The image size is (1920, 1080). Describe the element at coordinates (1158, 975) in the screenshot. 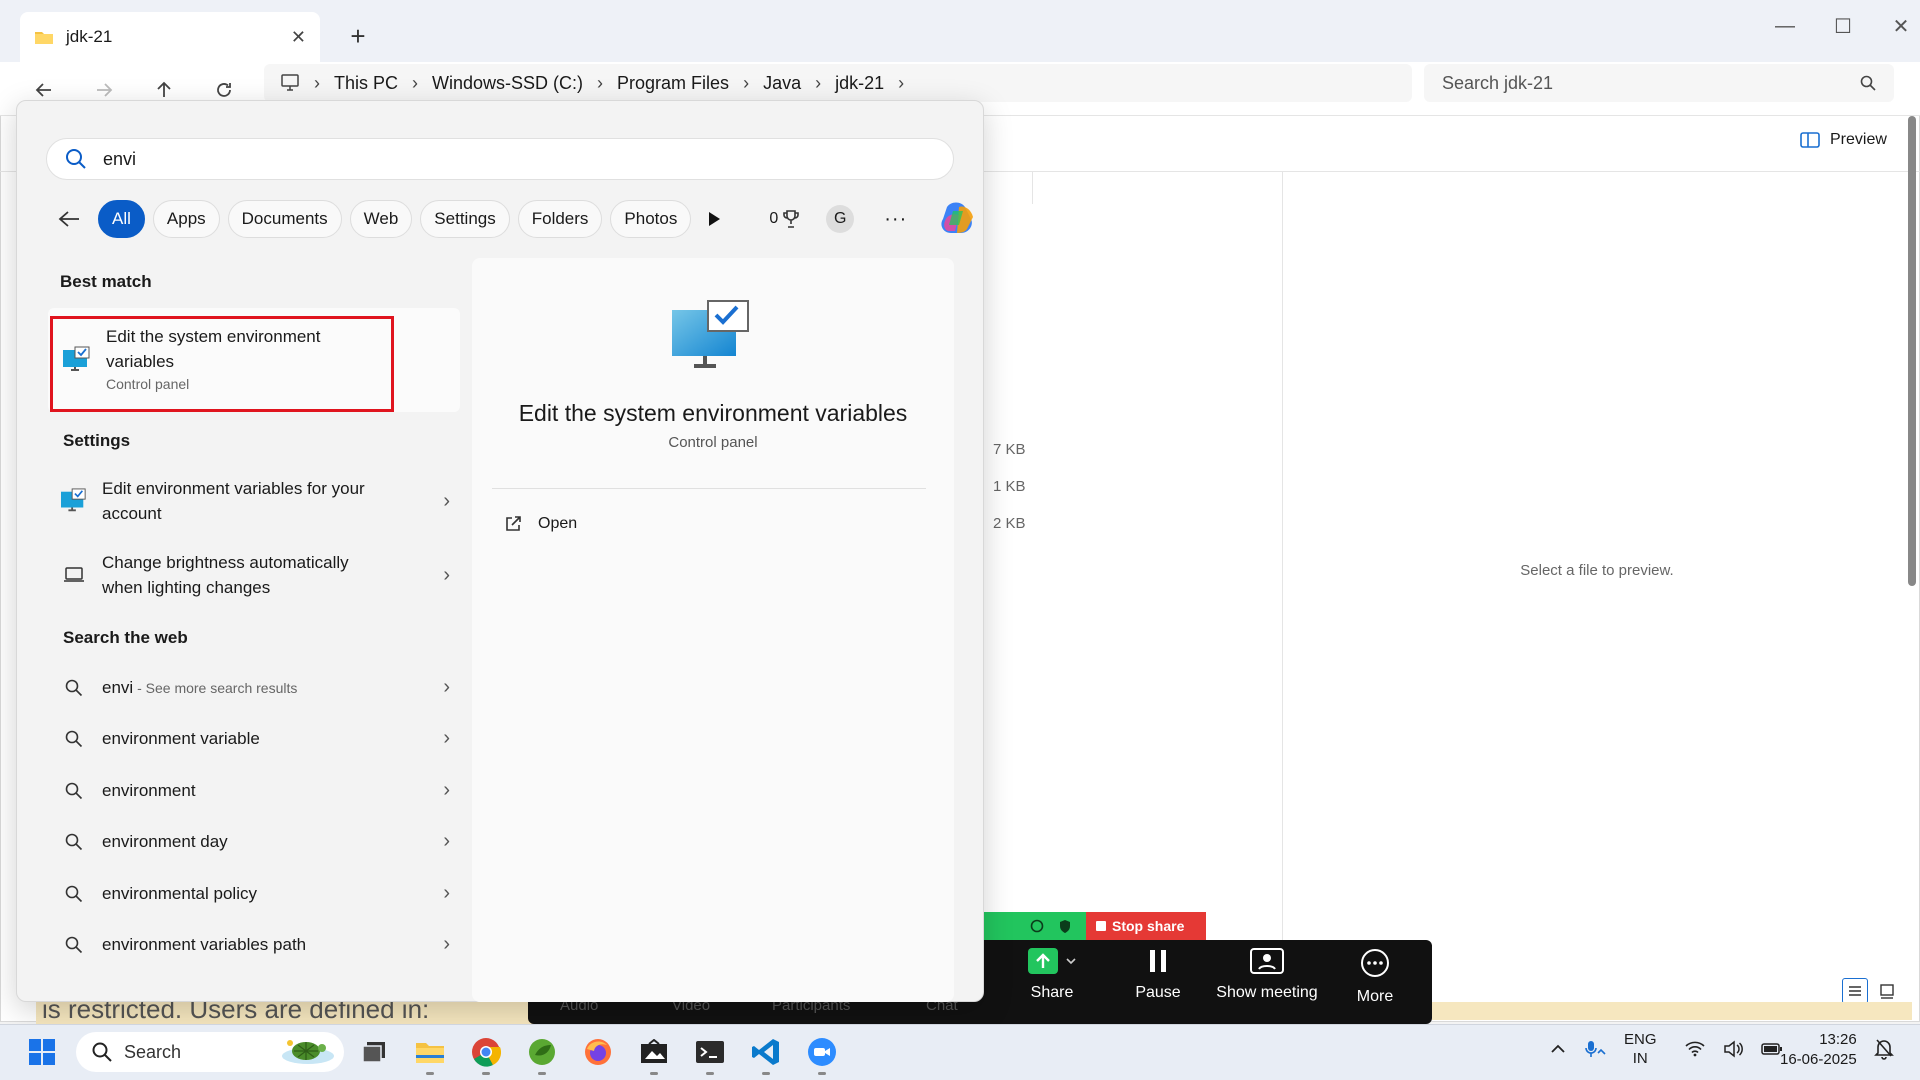

I see `pause-button: Pause` at that location.